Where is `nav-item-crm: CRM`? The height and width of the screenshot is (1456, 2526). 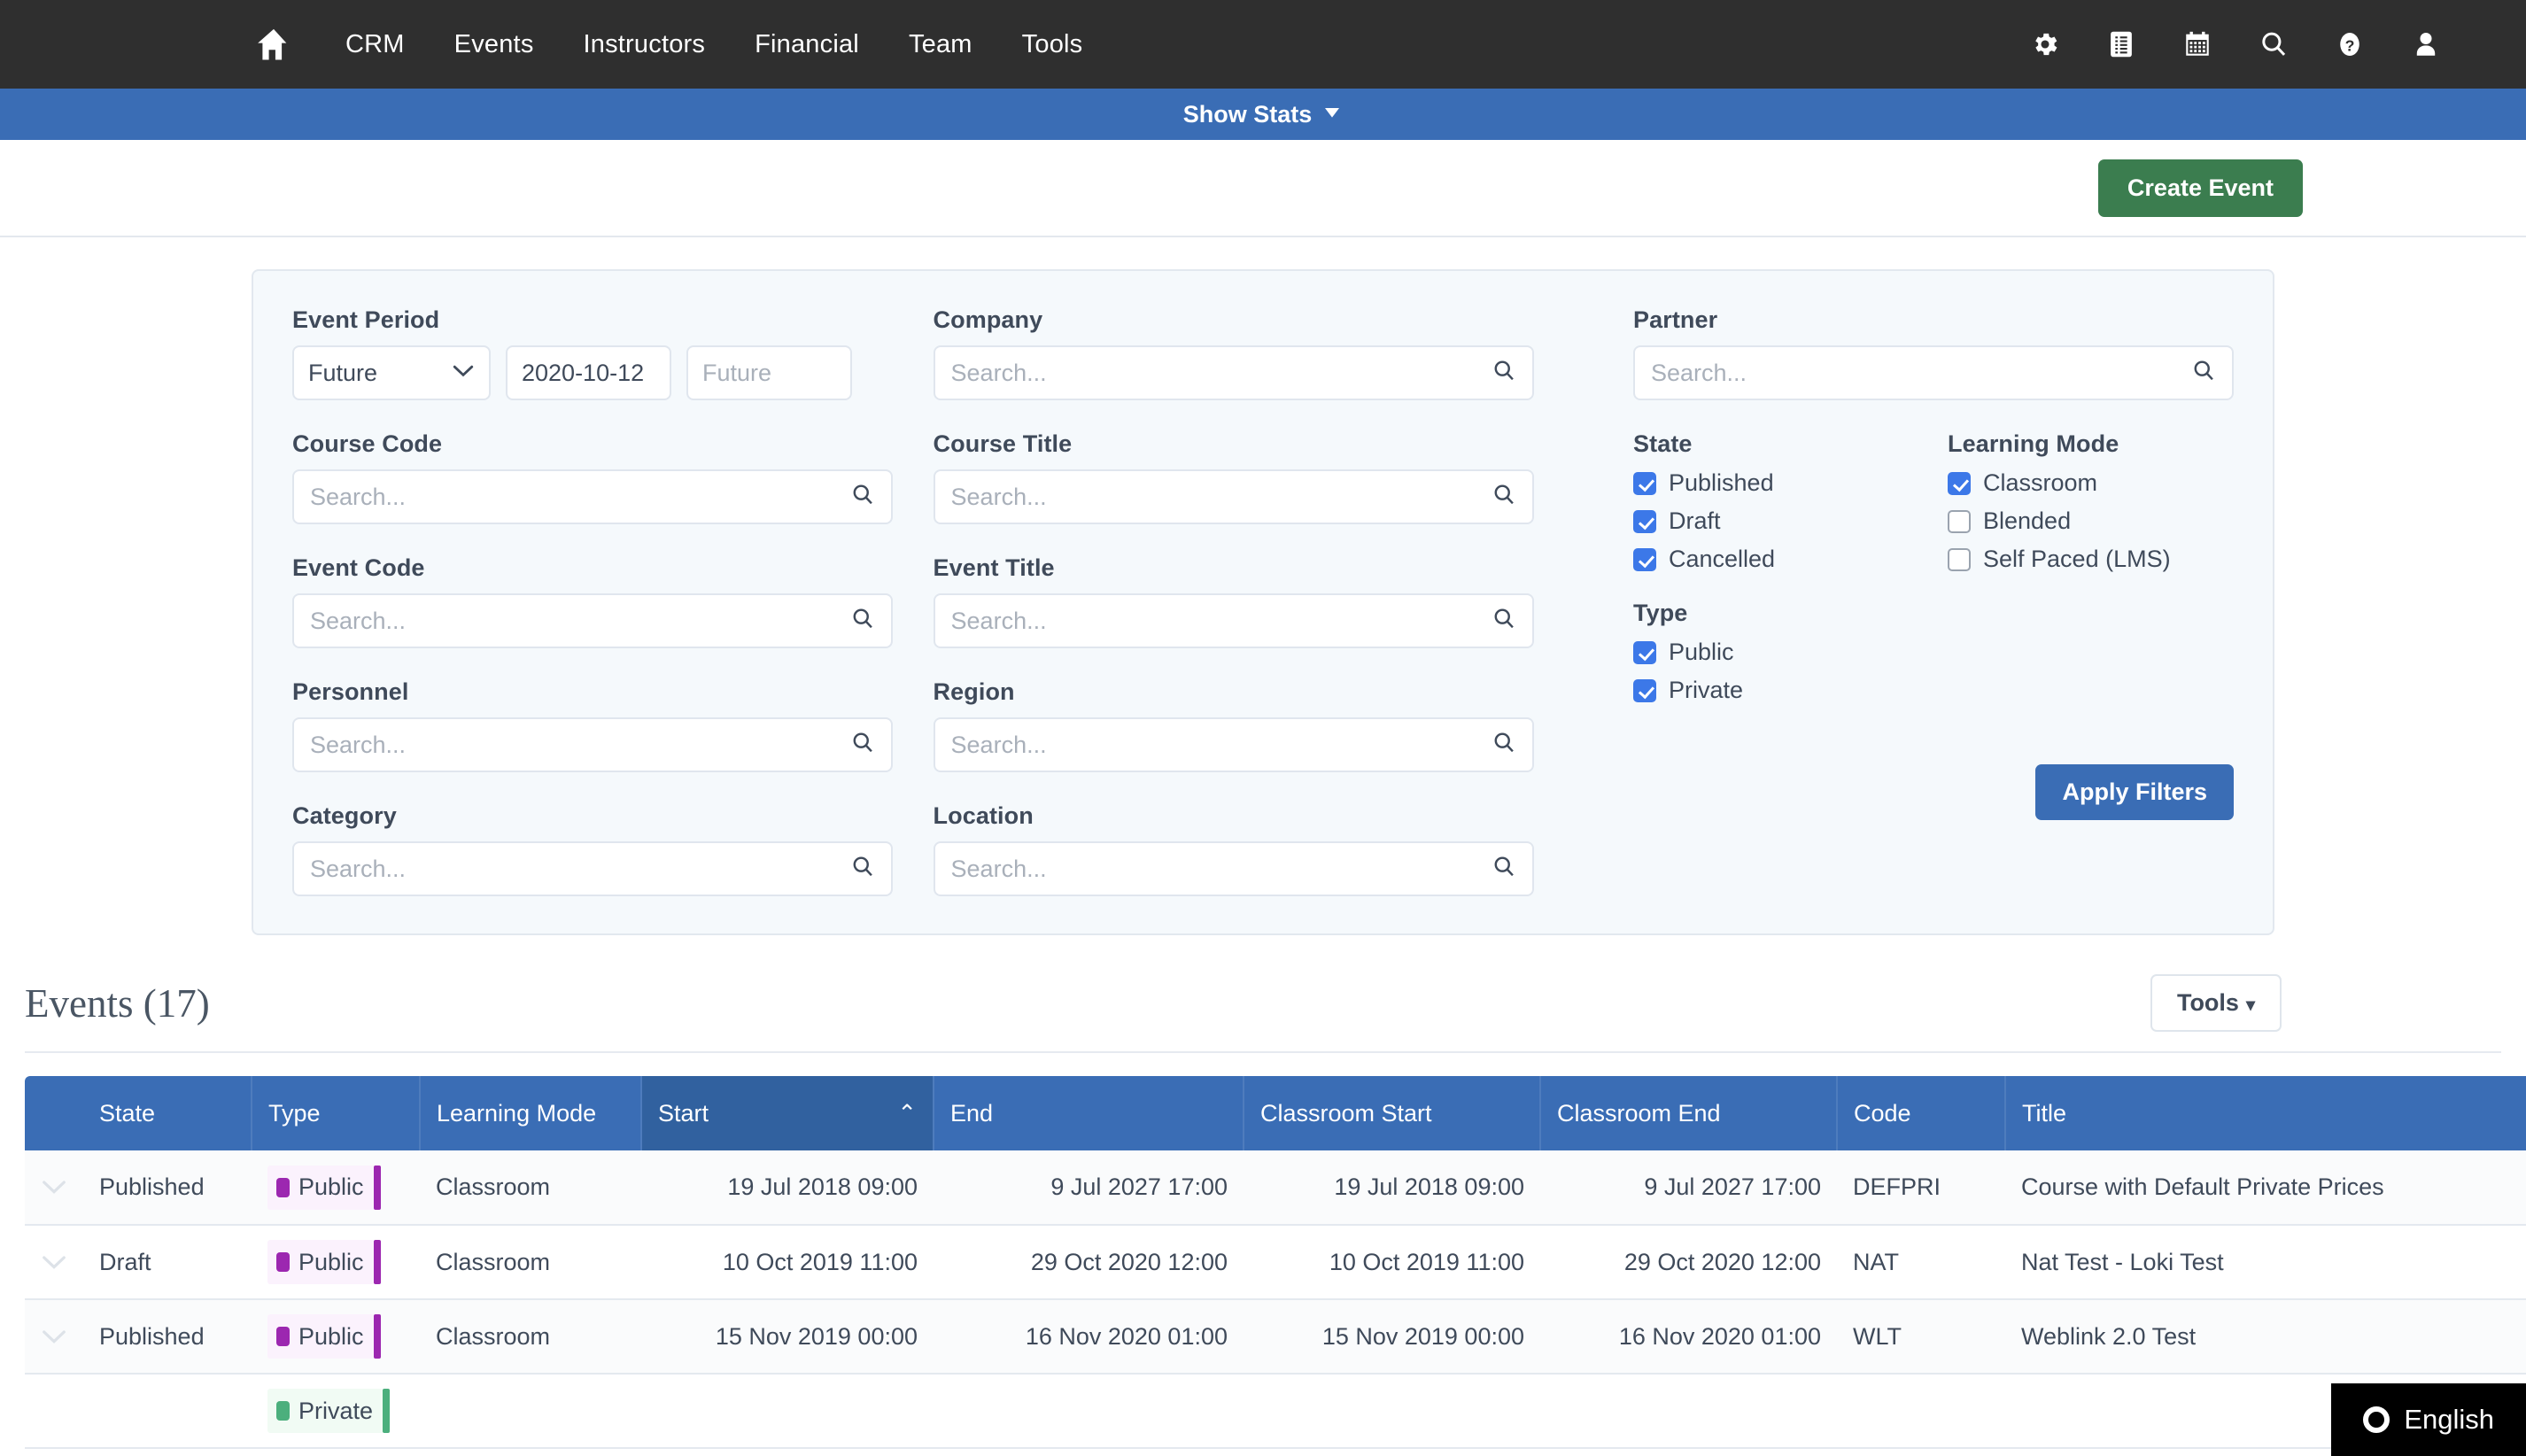 nav-item-crm: CRM is located at coordinates (375, 44).